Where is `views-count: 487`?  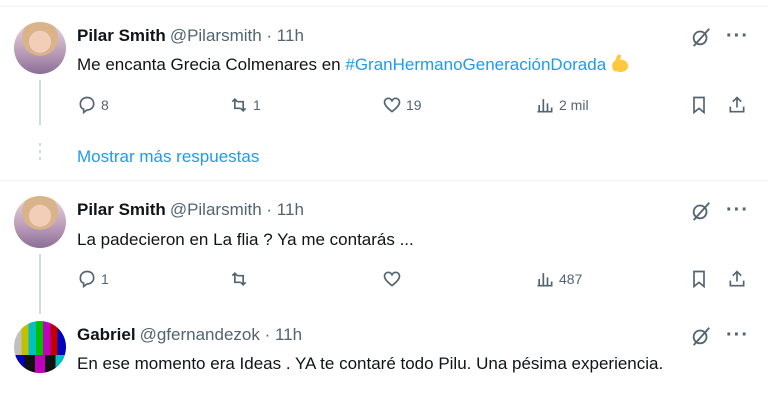
views-count: 487 is located at coordinates (571, 279).